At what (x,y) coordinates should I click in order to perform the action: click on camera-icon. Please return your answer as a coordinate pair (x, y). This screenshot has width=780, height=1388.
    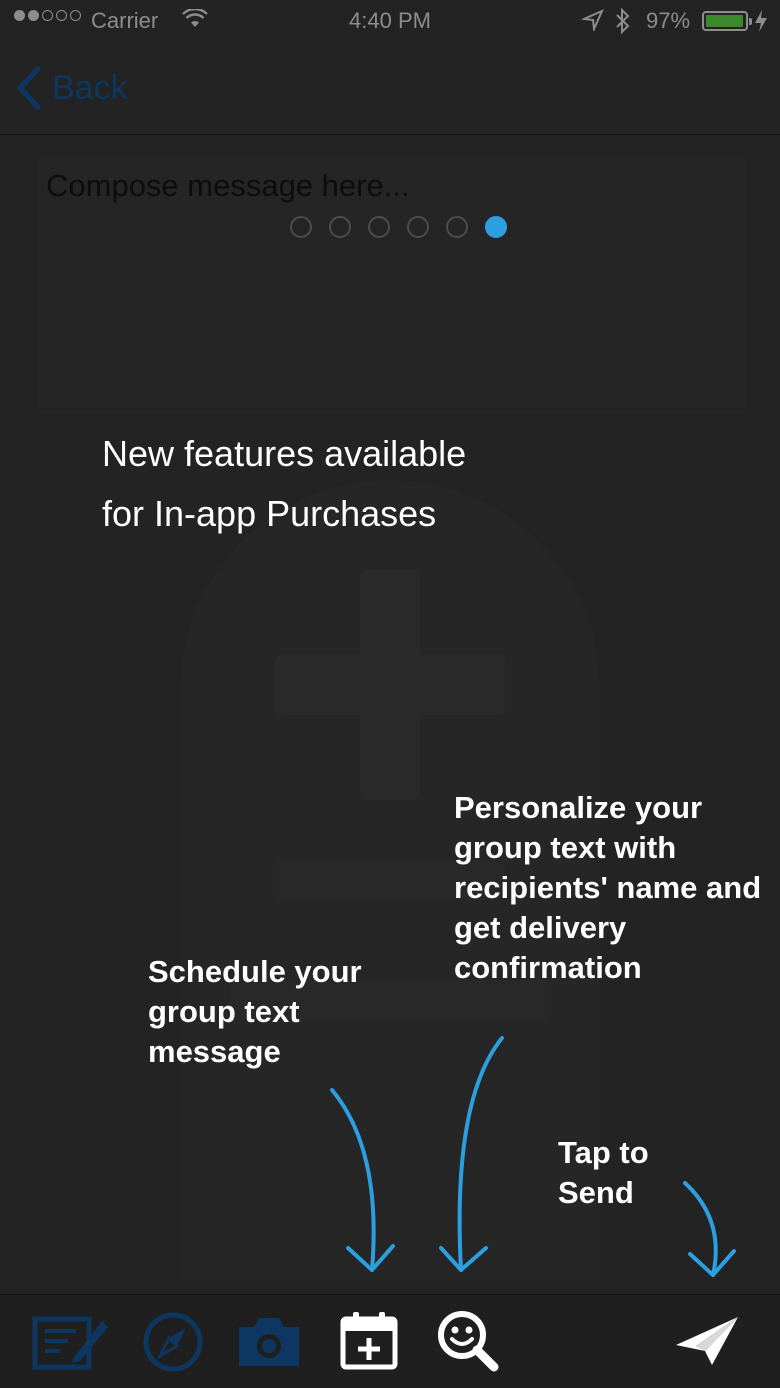
    Looking at the image, I should click on (269, 1342).